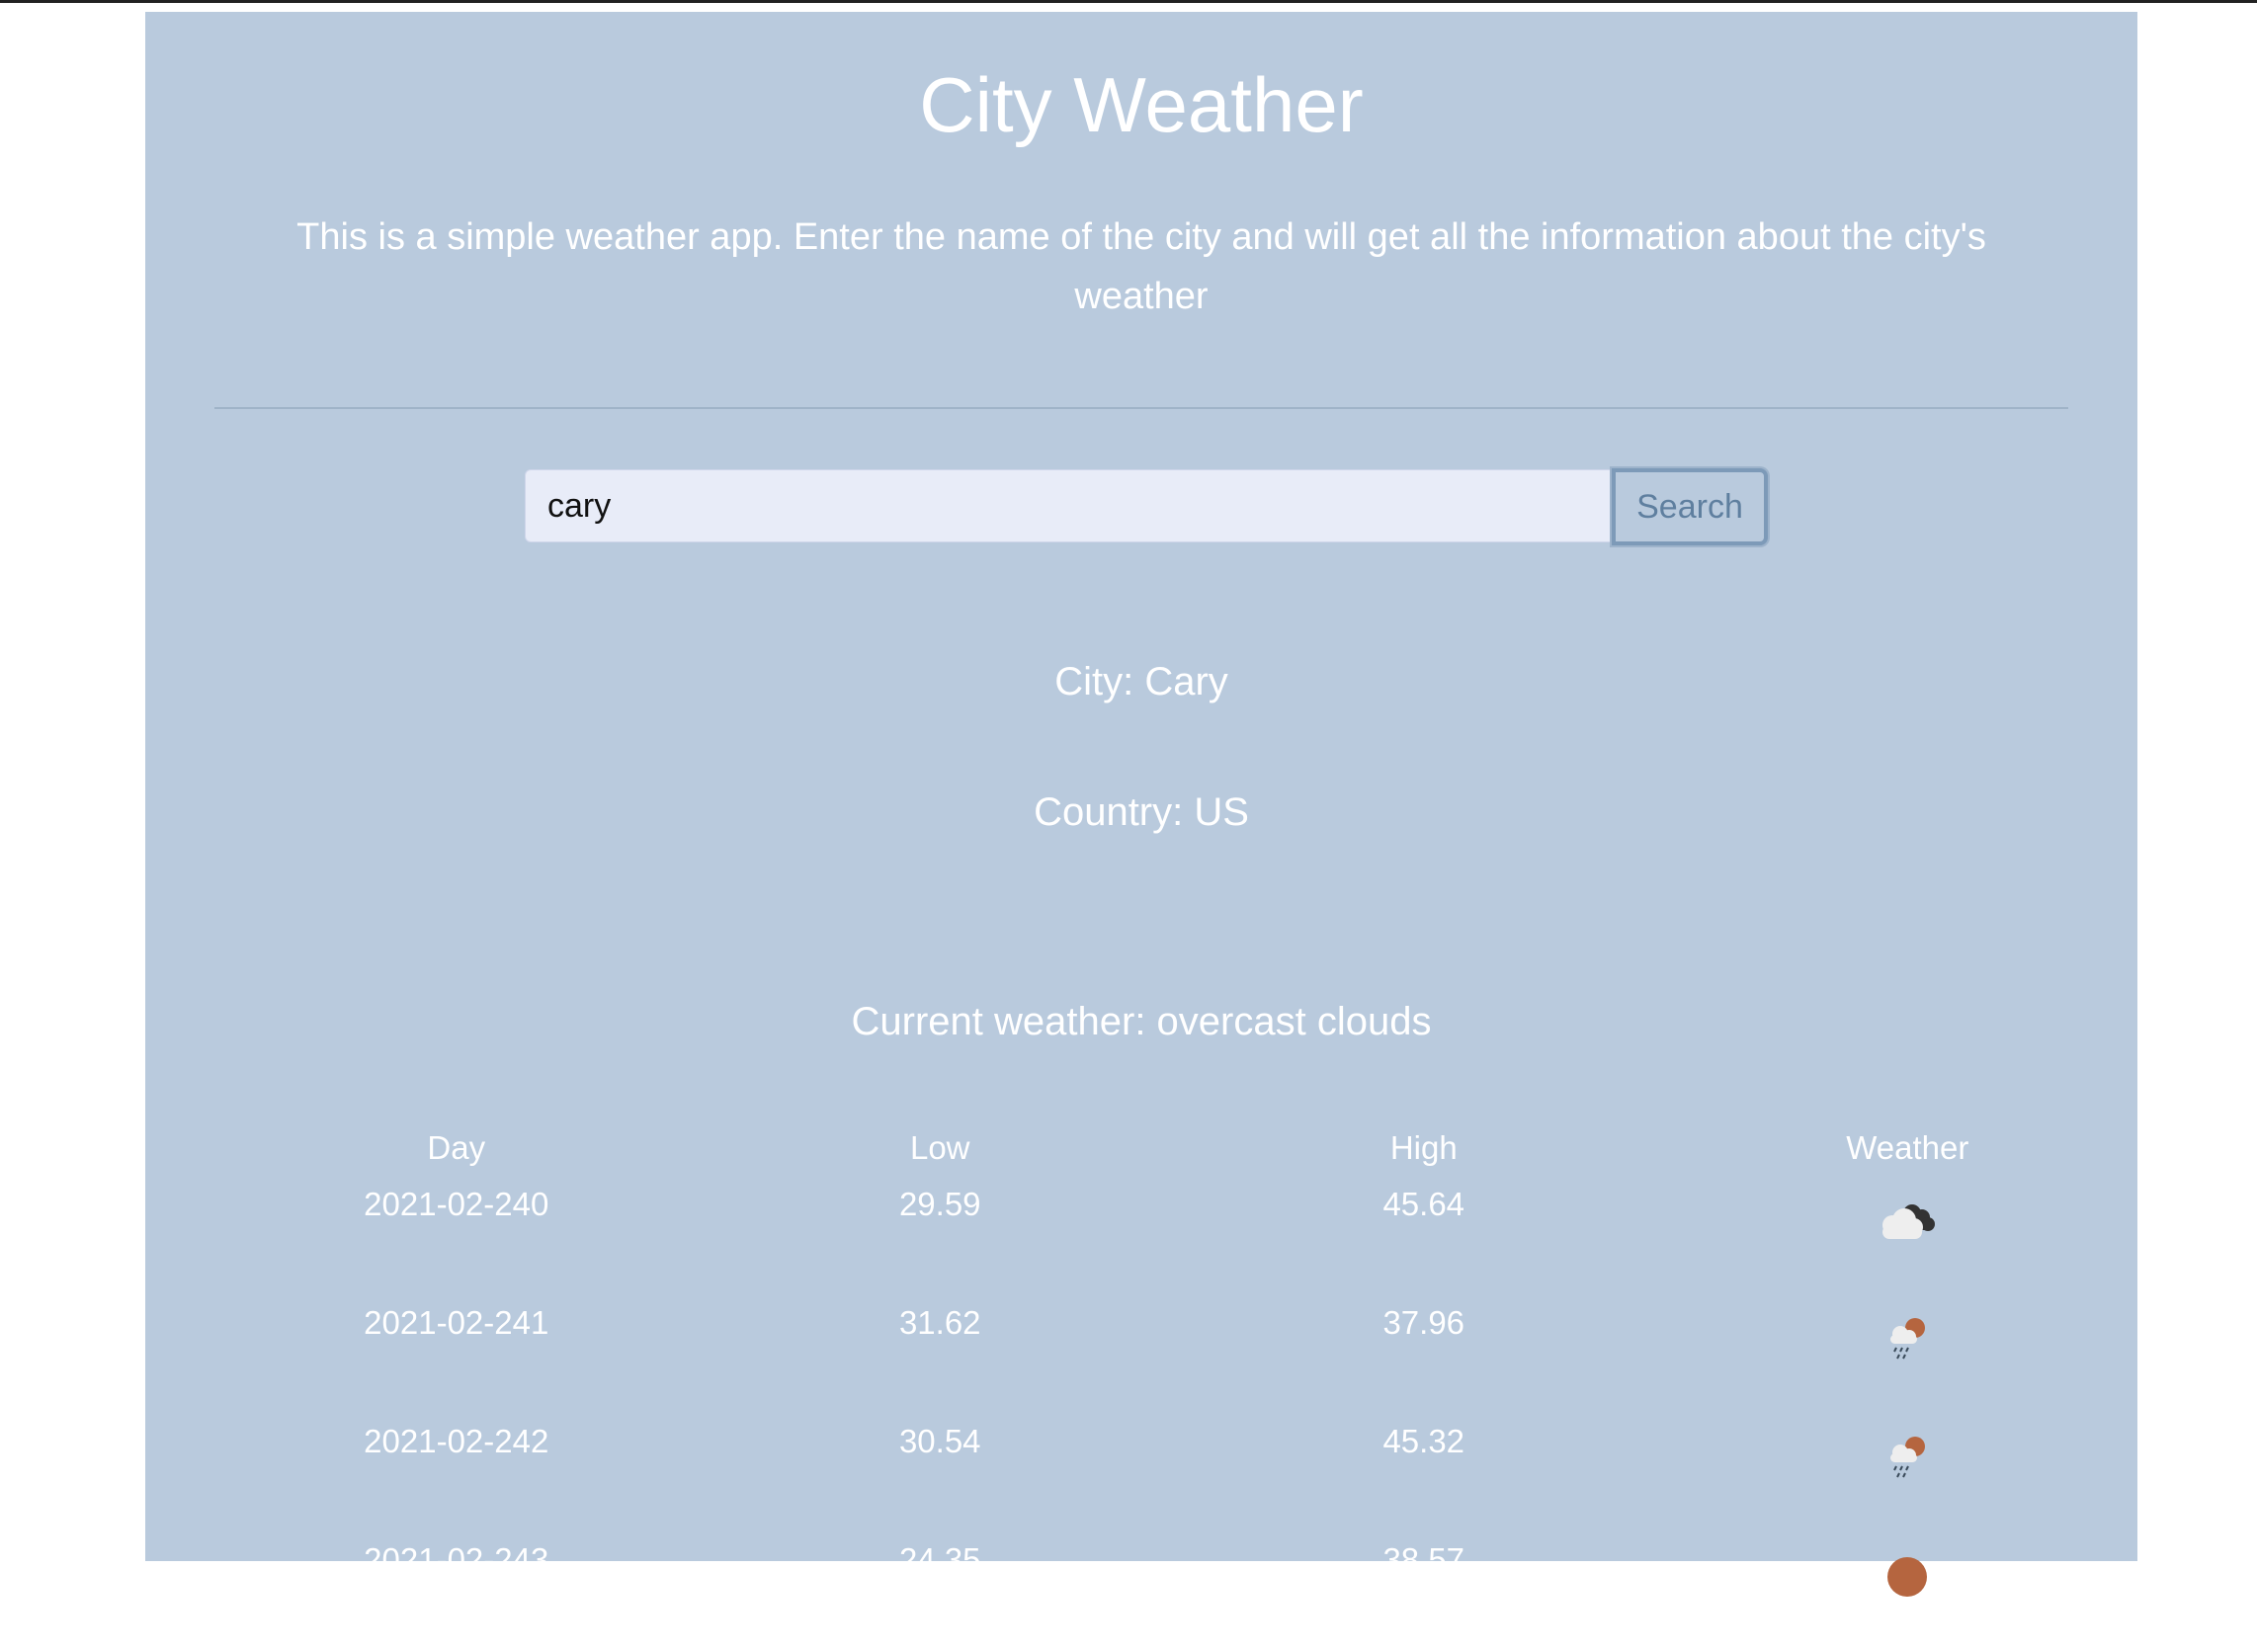 This screenshot has height=1652, width=2257. Describe the element at coordinates (1909, 1221) in the screenshot. I see `broken-clouds-icon` at that location.